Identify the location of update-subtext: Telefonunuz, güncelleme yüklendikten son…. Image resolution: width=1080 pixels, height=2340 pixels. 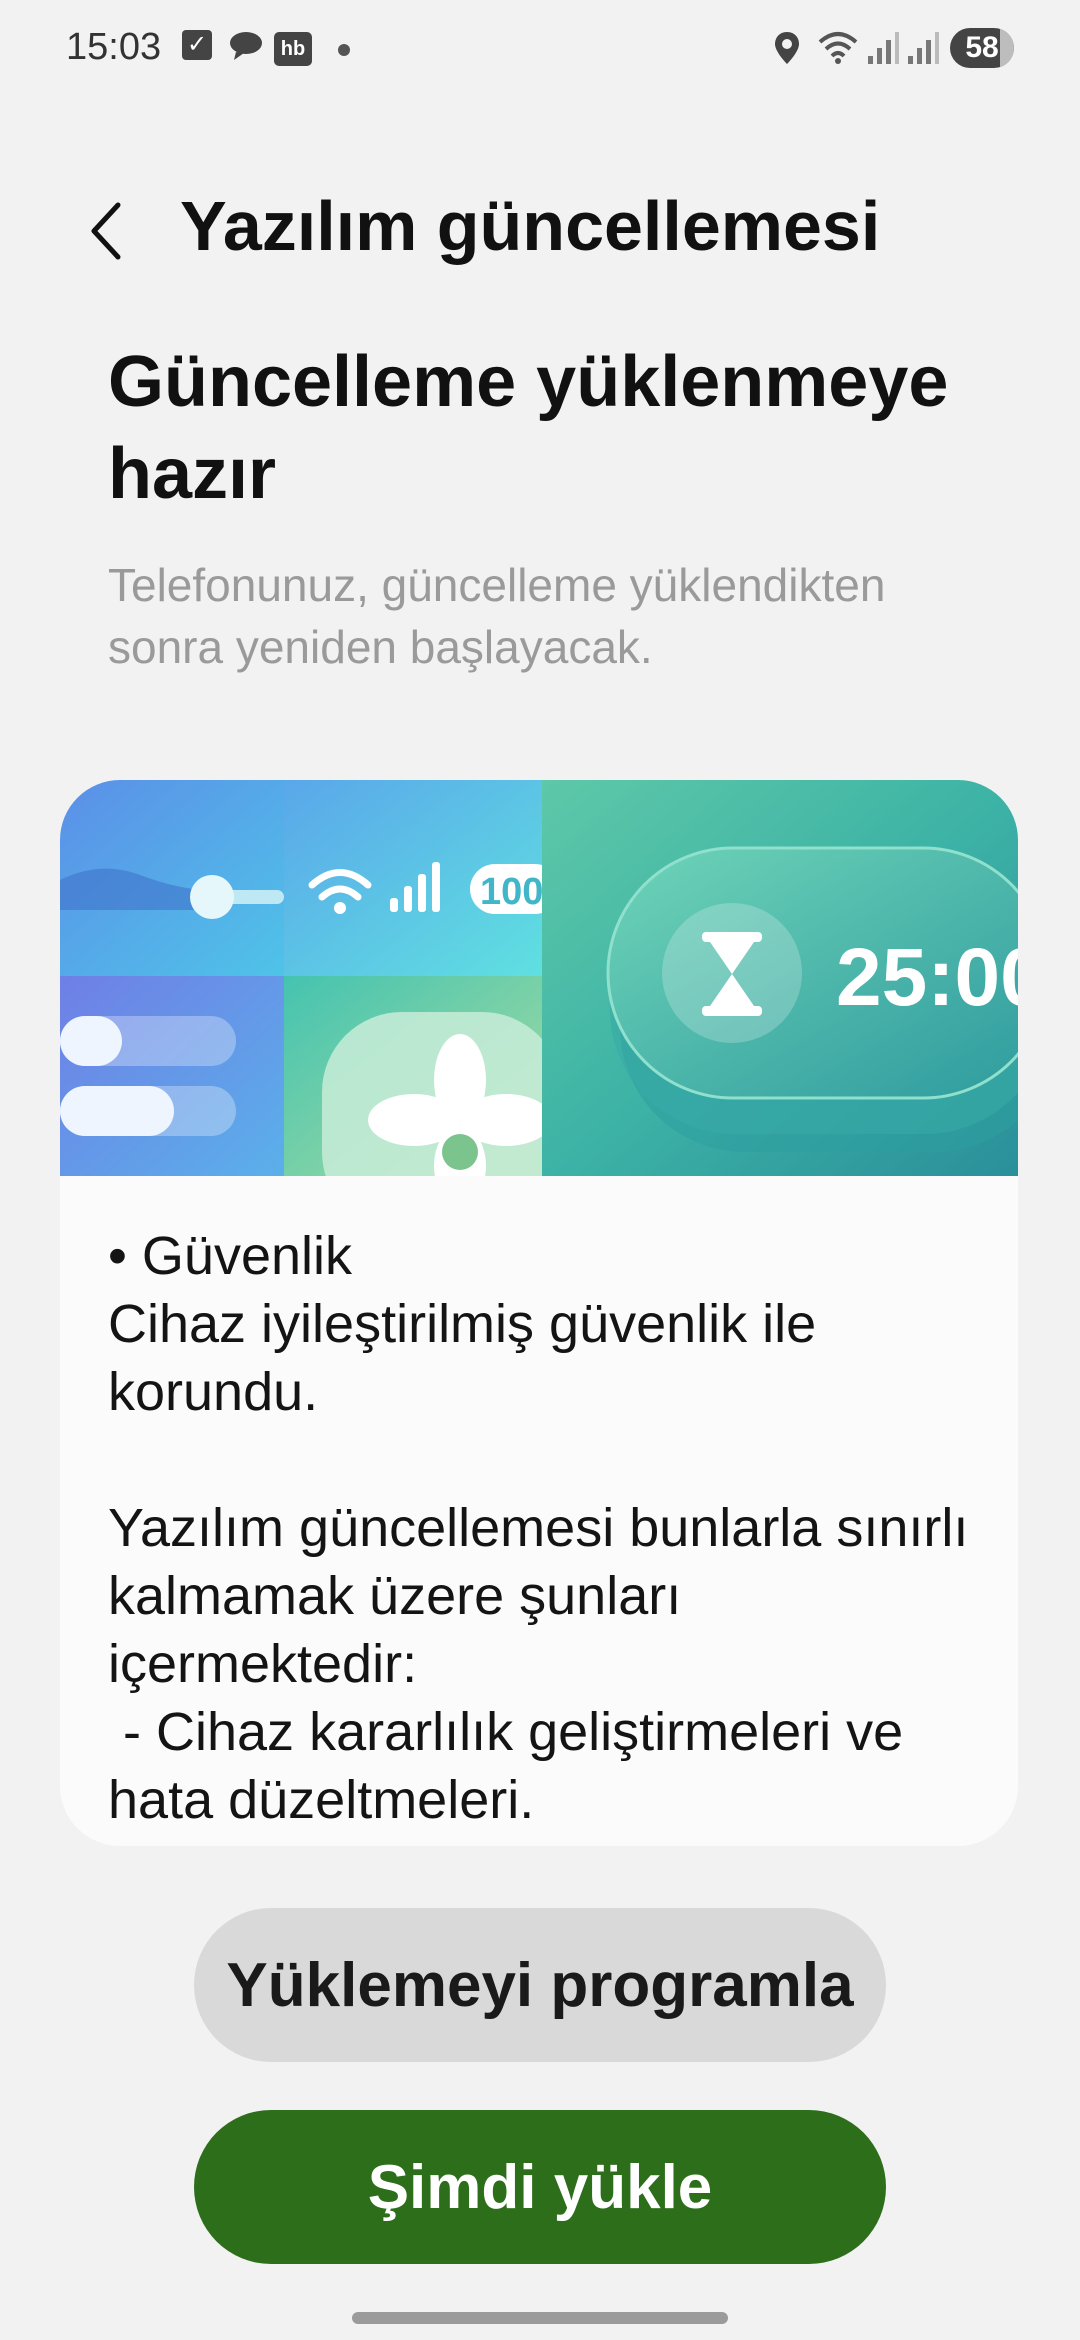
(497, 616).